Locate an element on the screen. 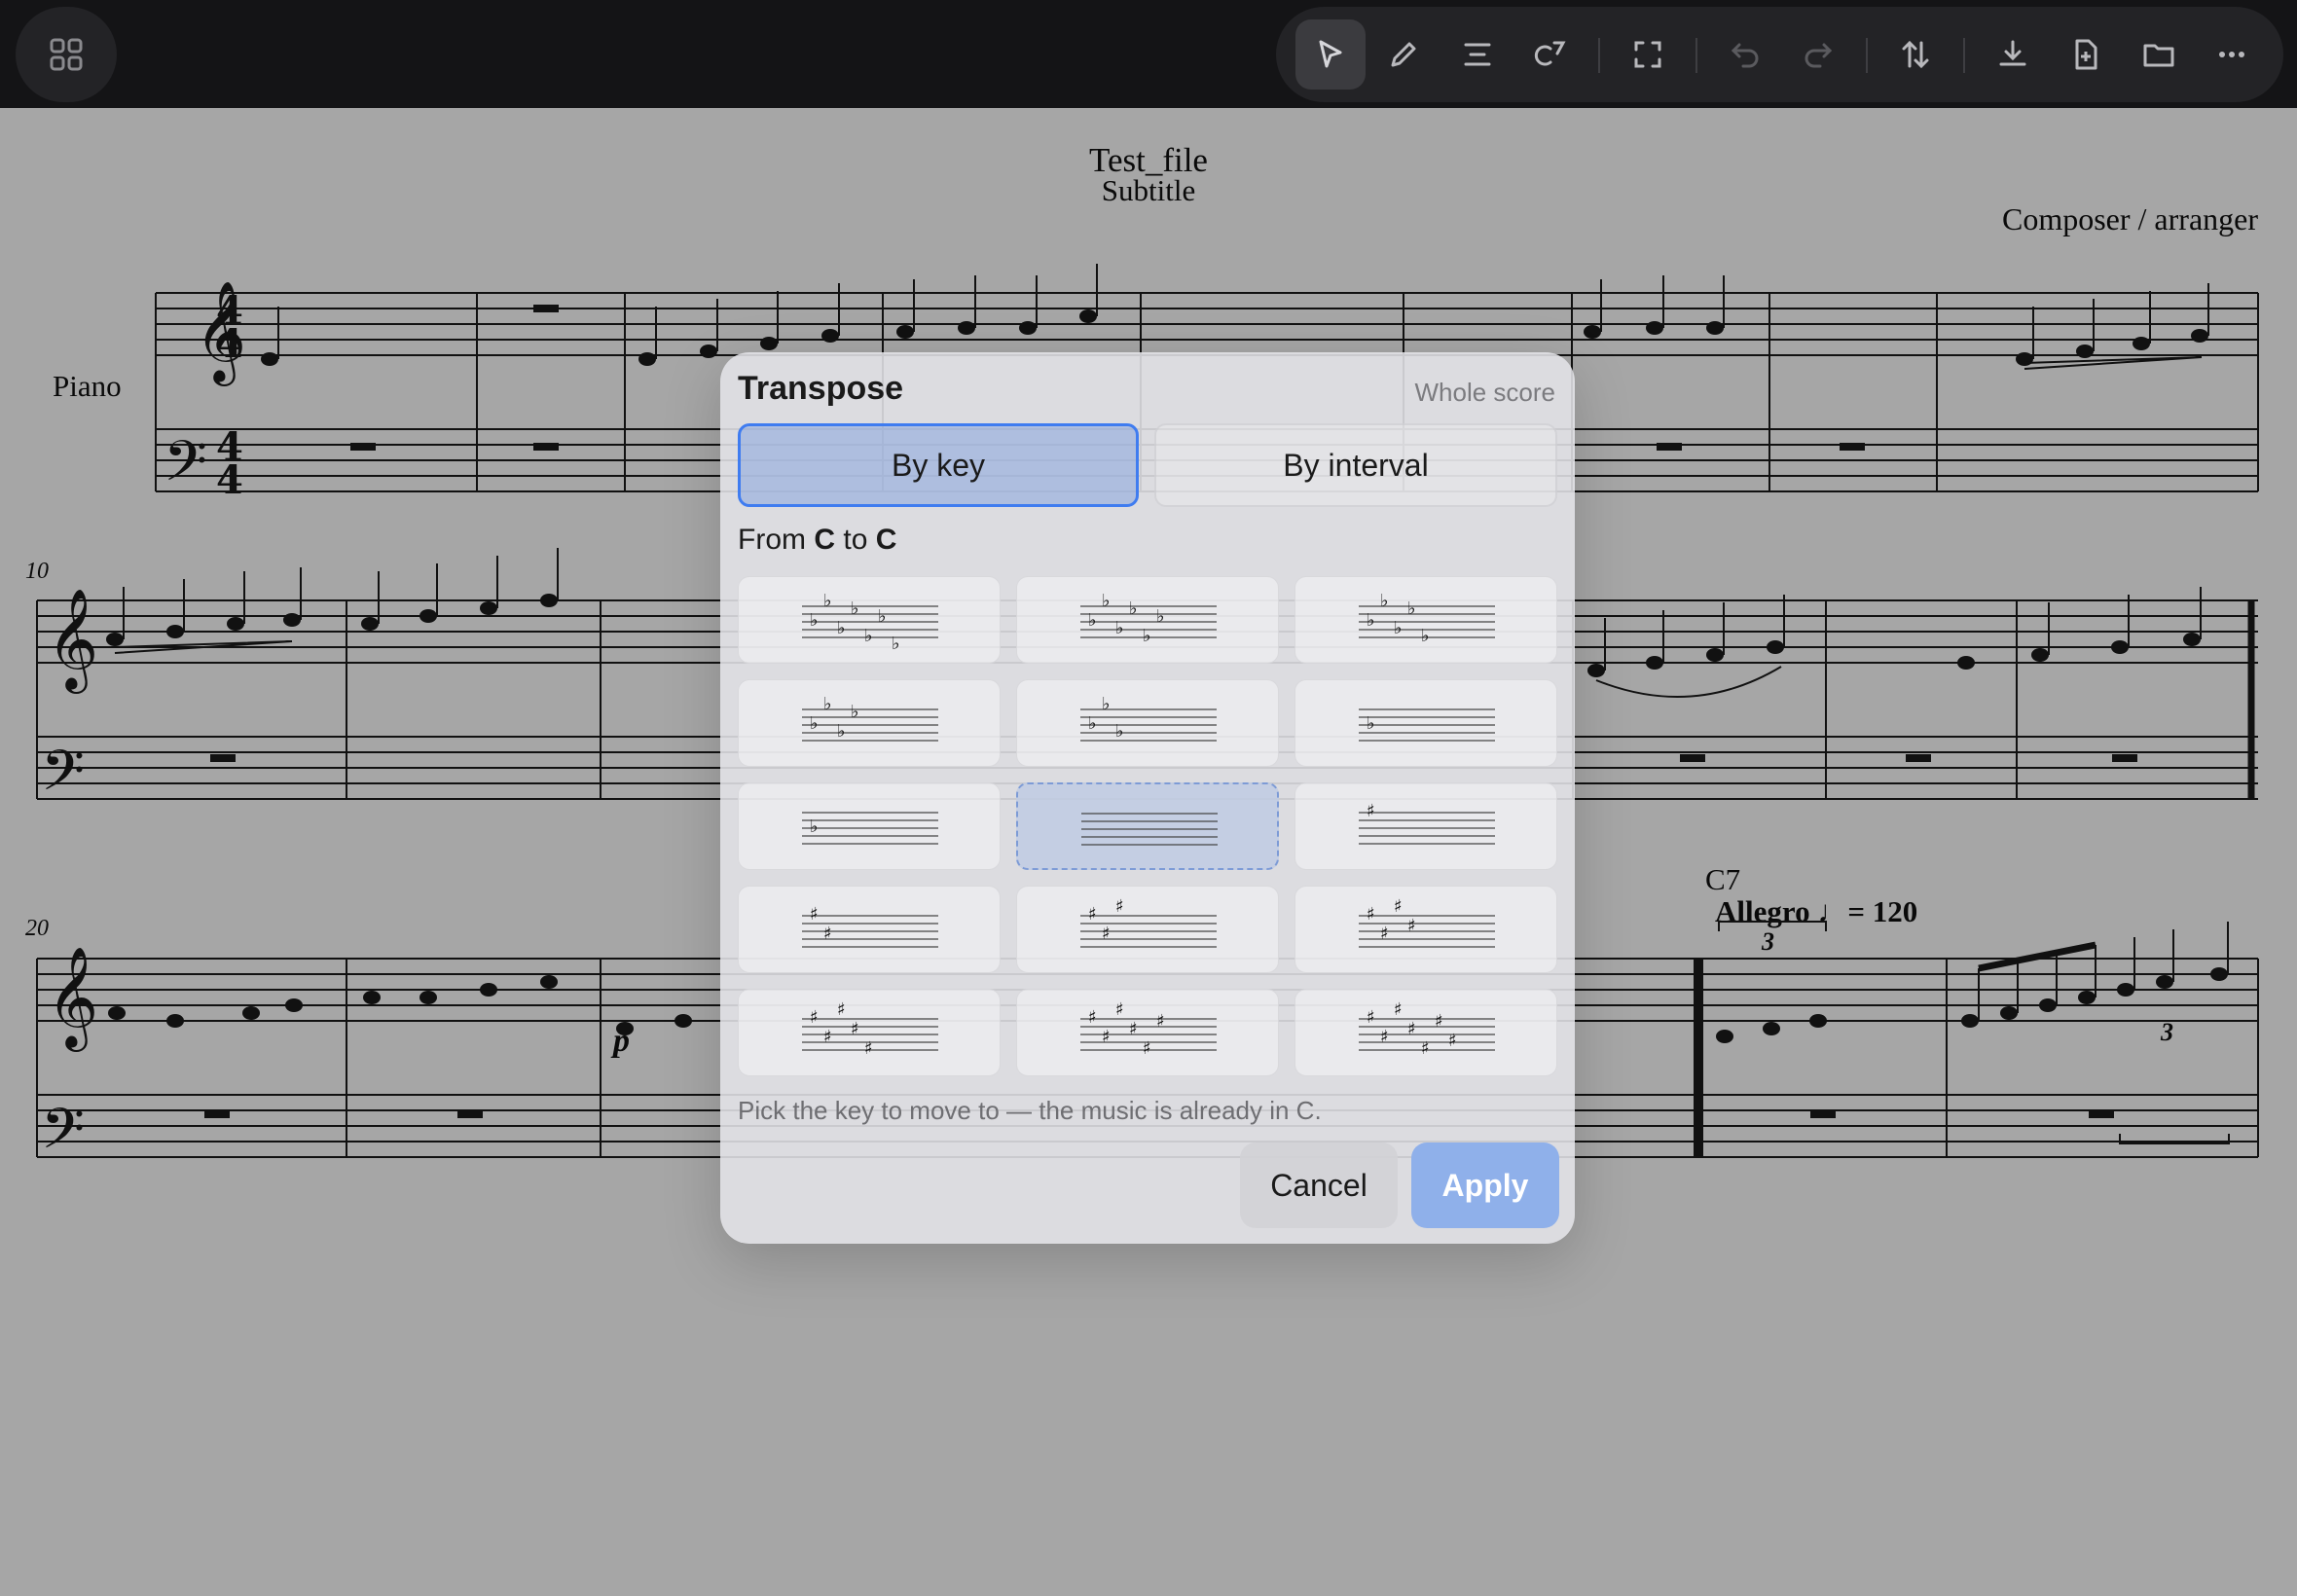 This screenshot has width=2297, height=1596. treble-clef-icon: 𝄞 is located at coordinates (72, 641).